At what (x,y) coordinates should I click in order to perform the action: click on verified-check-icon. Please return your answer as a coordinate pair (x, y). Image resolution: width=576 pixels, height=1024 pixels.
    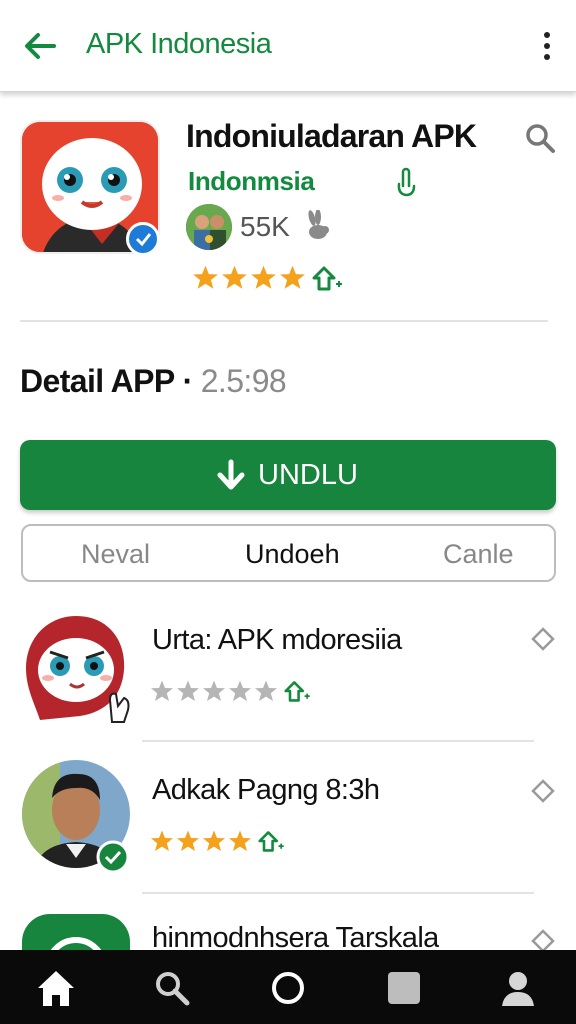
    Looking at the image, I should click on (113, 857).